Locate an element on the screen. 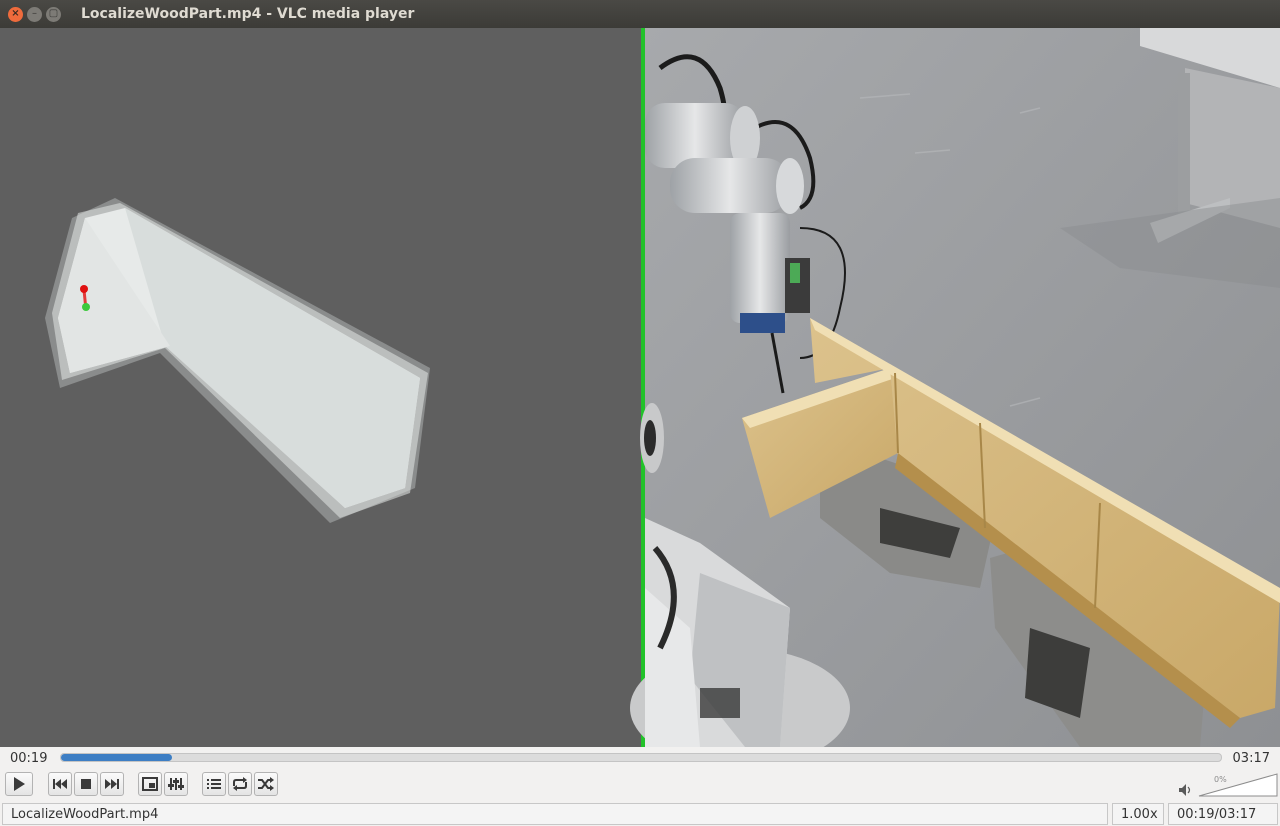  window-buttons: × – ▢ is located at coordinates (34, 14).